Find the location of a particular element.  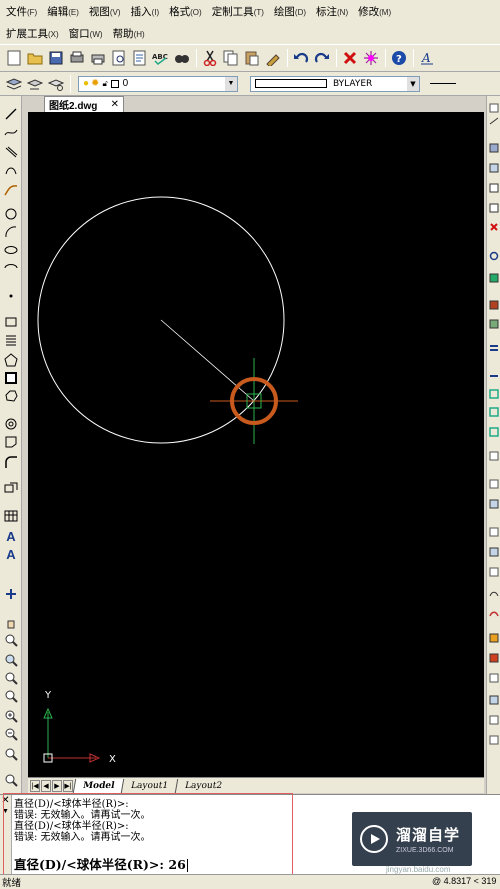

menu-row1-2: 视图(V) is located at coordinates (105, 11).